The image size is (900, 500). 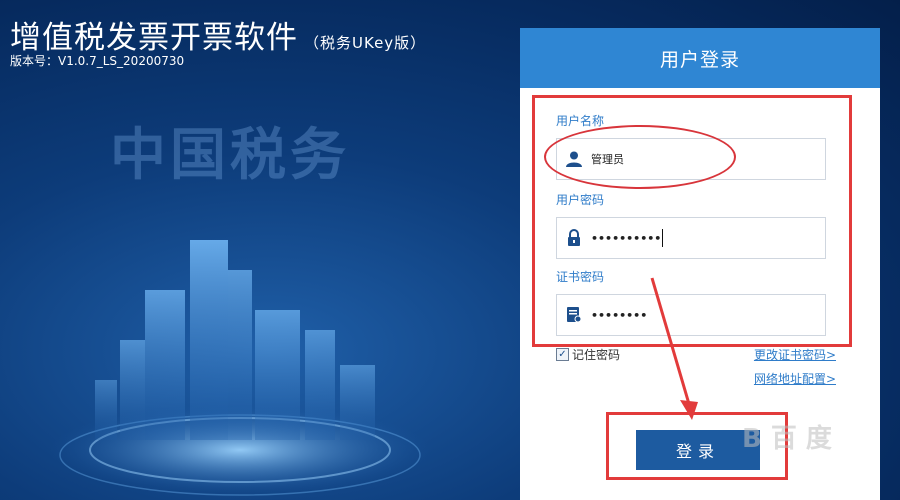 I want to click on app-title: 增值税发票开票软件 （税务UKey版）, so click(x=218, y=34).